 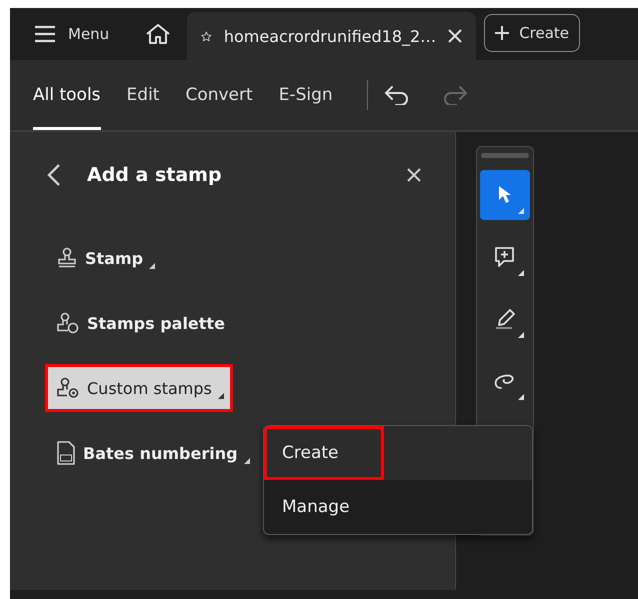 I want to click on stamp-gear-icon, so click(x=68, y=388).